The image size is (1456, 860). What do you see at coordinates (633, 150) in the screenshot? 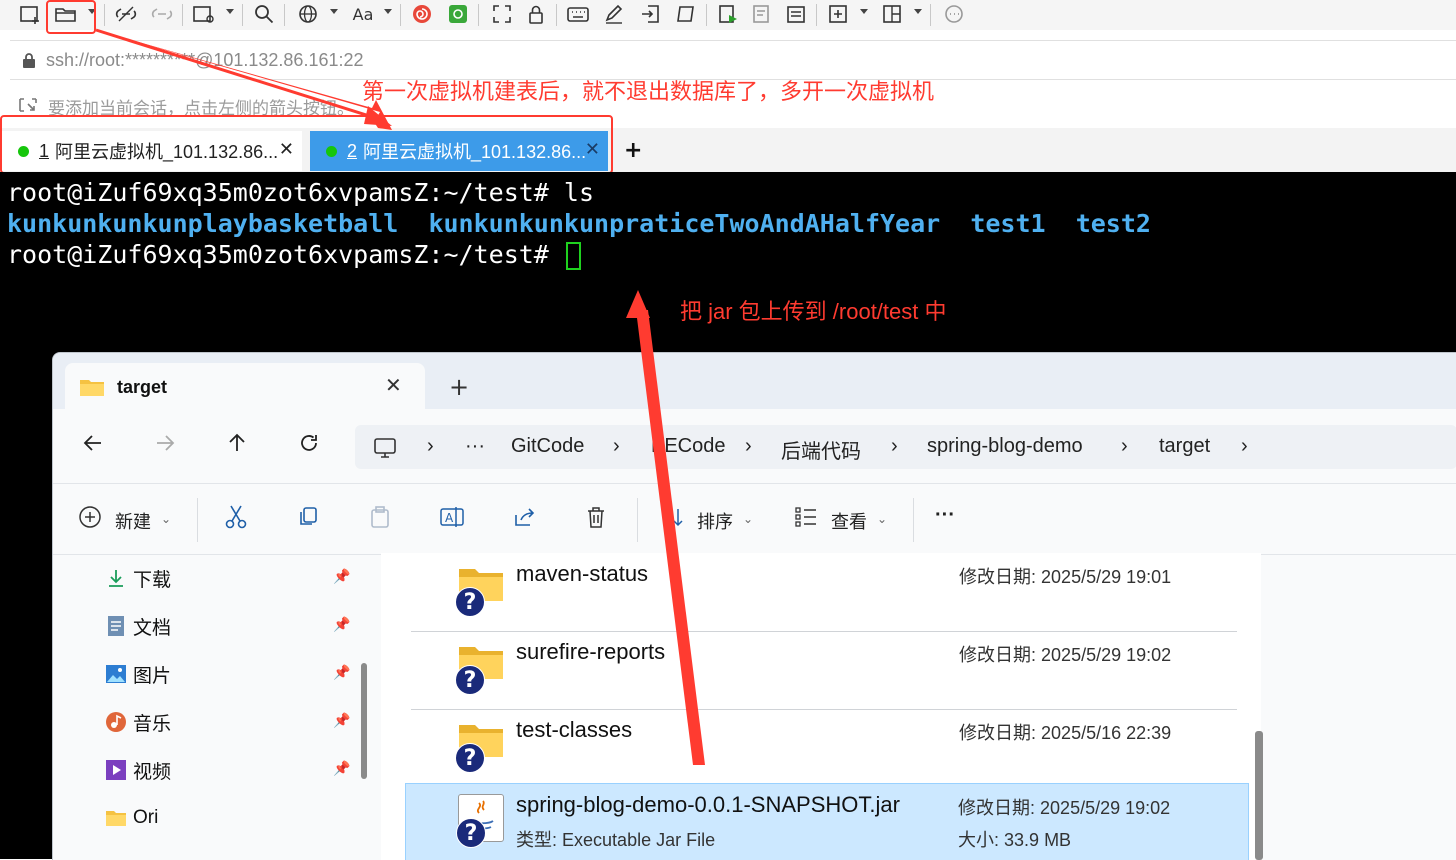
I see `add-tab-button: +` at bounding box center [633, 150].